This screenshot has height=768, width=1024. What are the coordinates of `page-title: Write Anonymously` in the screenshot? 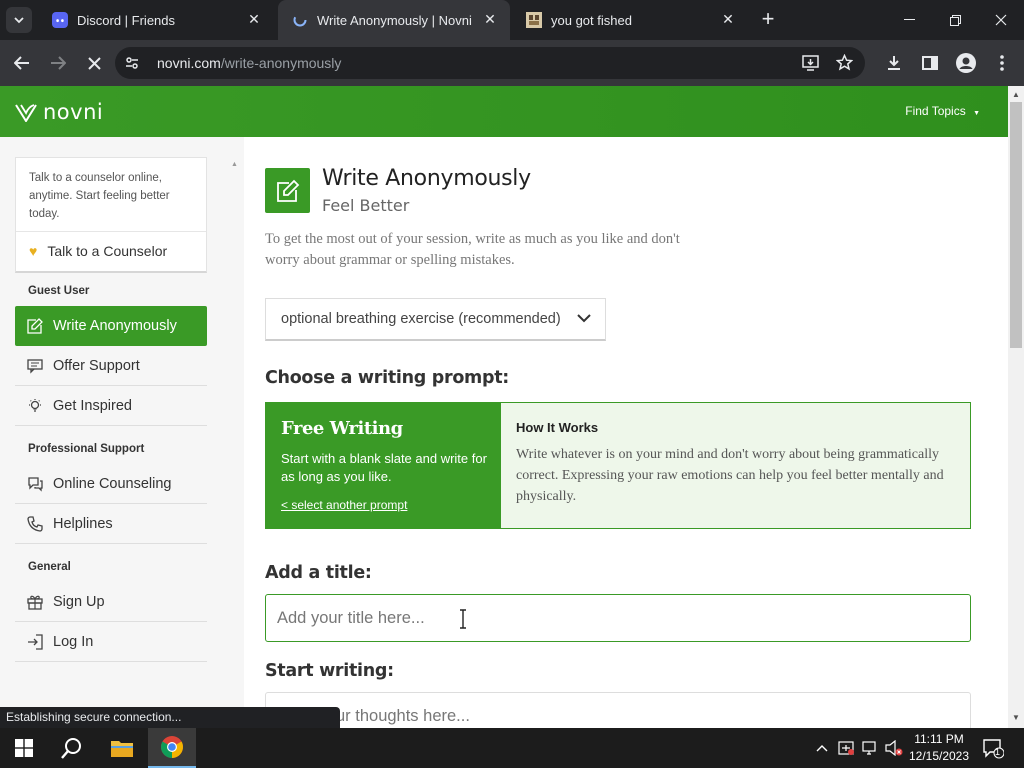 It's located at (426, 178).